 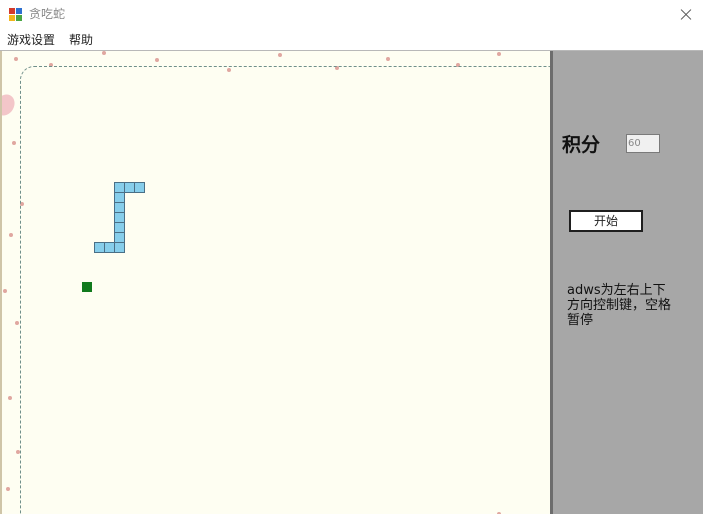 I want to click on title-bar: 贪吃蛇, so click(x=351, y=15).